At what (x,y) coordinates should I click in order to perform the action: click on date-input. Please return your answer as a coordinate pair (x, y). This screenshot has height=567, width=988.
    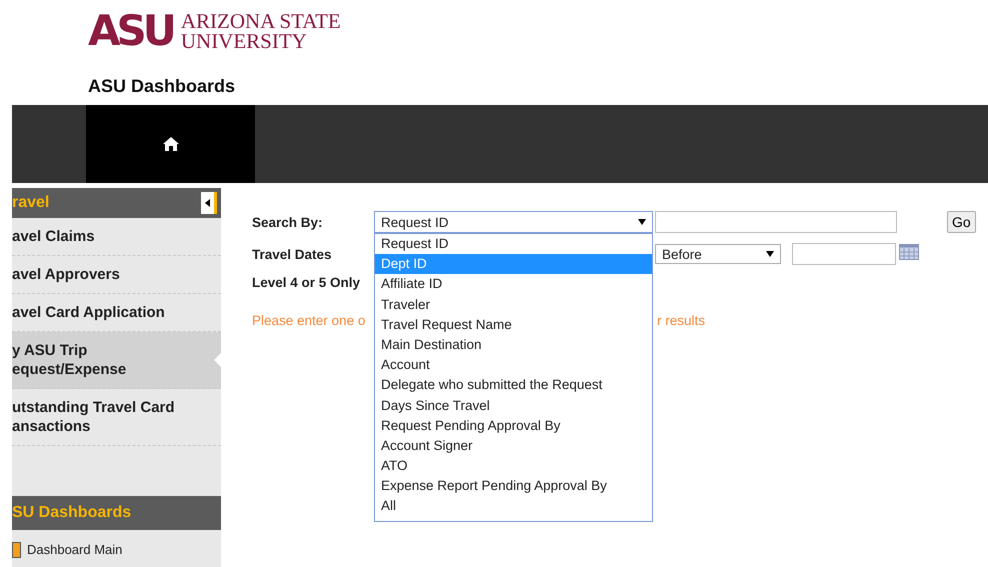
    Looking at the image, I should click on (844, 254).